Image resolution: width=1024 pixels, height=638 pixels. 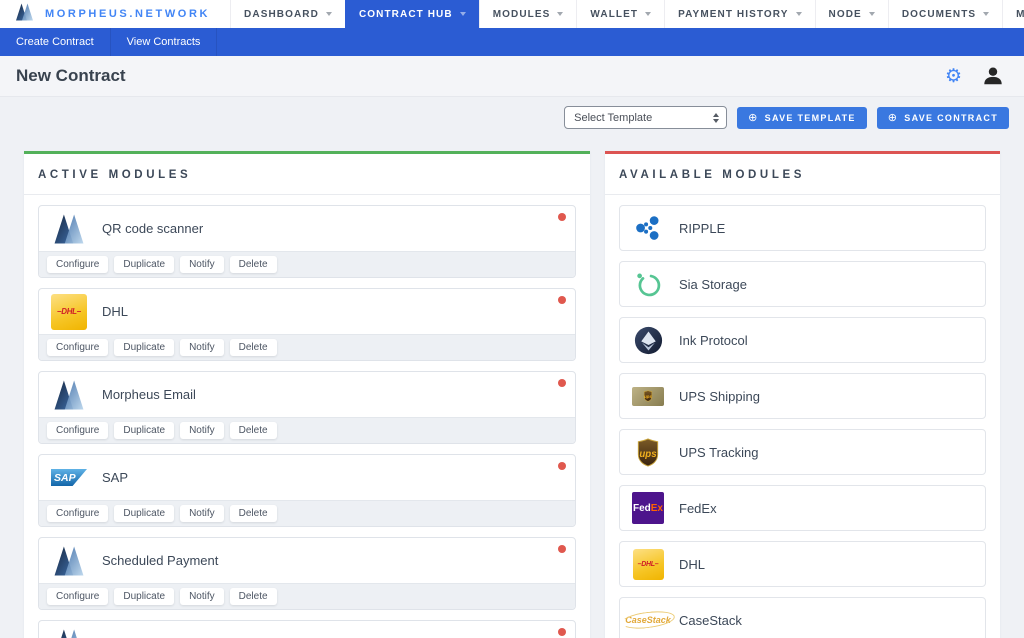 I want to click on active-module-card-sap: SAP SAP Configure Duplicate Notify Delete, so click(x=307, y=490).